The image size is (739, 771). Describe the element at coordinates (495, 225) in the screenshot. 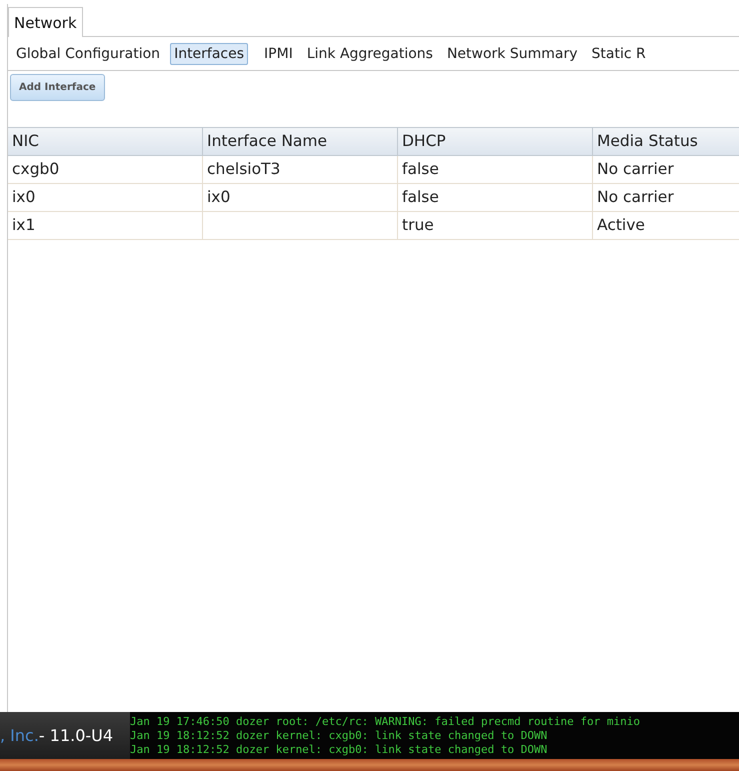

I see `table-cell: true` at that location.